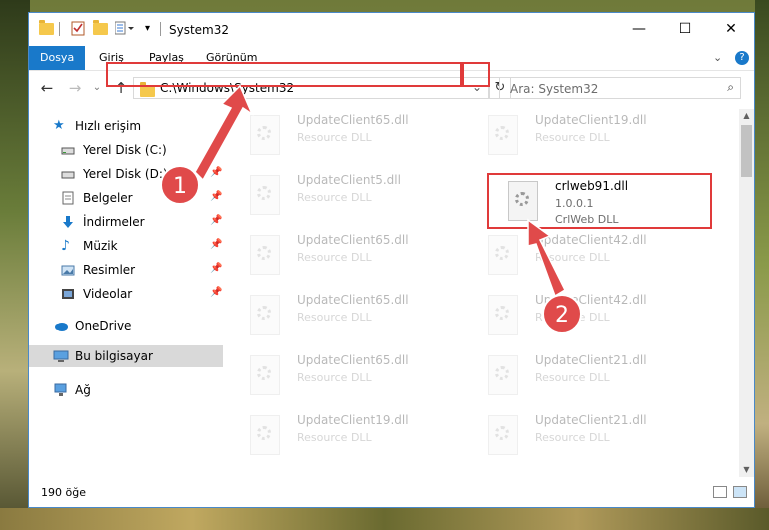  Describe the element at coordinates (180, 185) in the screenshot. I see `step-1-badge: 1` at that location.